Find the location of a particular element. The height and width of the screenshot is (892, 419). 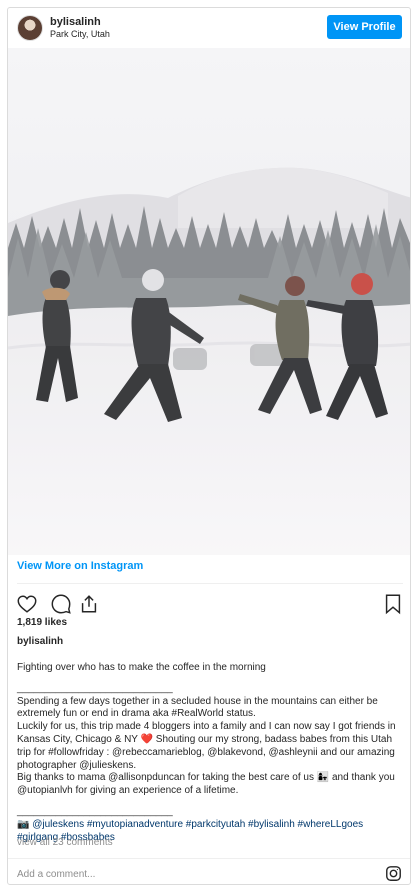

view-profile-button: View Profile is located at coordinates (364, 27).